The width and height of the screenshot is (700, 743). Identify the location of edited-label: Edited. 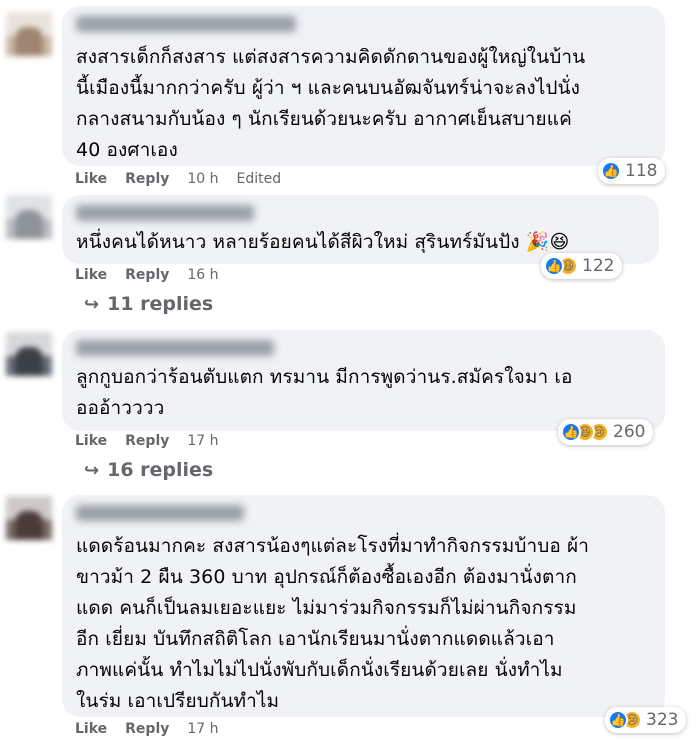
(259, 179).